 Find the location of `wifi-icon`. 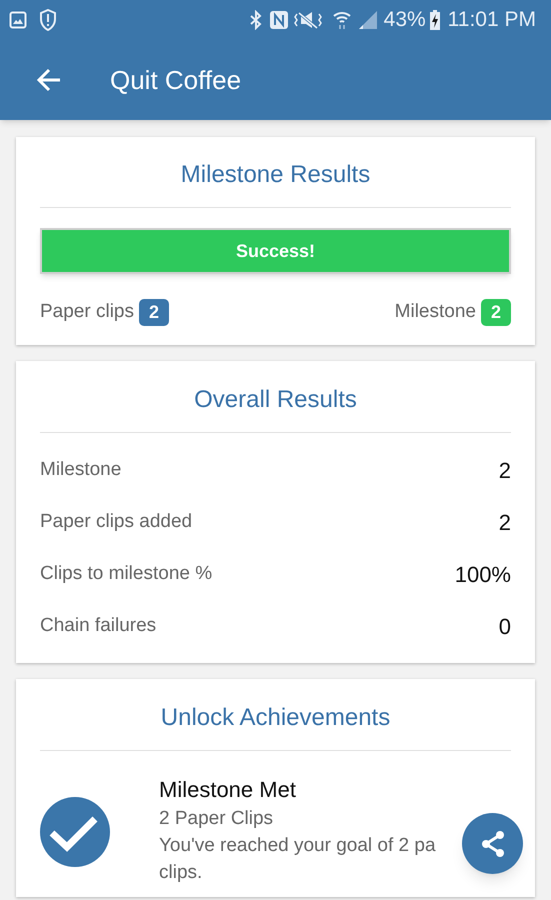

wifi-icon is located at coordinates (342, 20).